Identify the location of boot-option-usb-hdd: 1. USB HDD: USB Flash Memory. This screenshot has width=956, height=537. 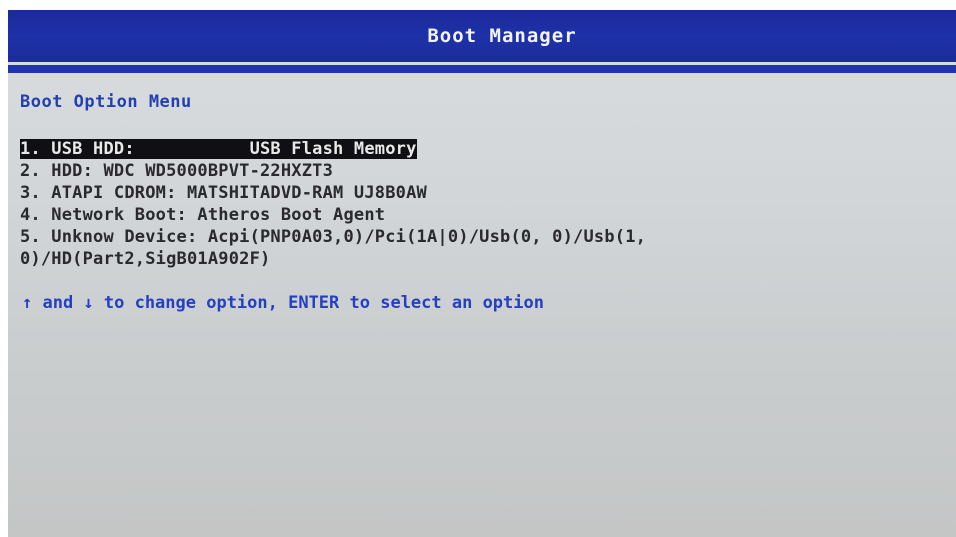
(480, 149).